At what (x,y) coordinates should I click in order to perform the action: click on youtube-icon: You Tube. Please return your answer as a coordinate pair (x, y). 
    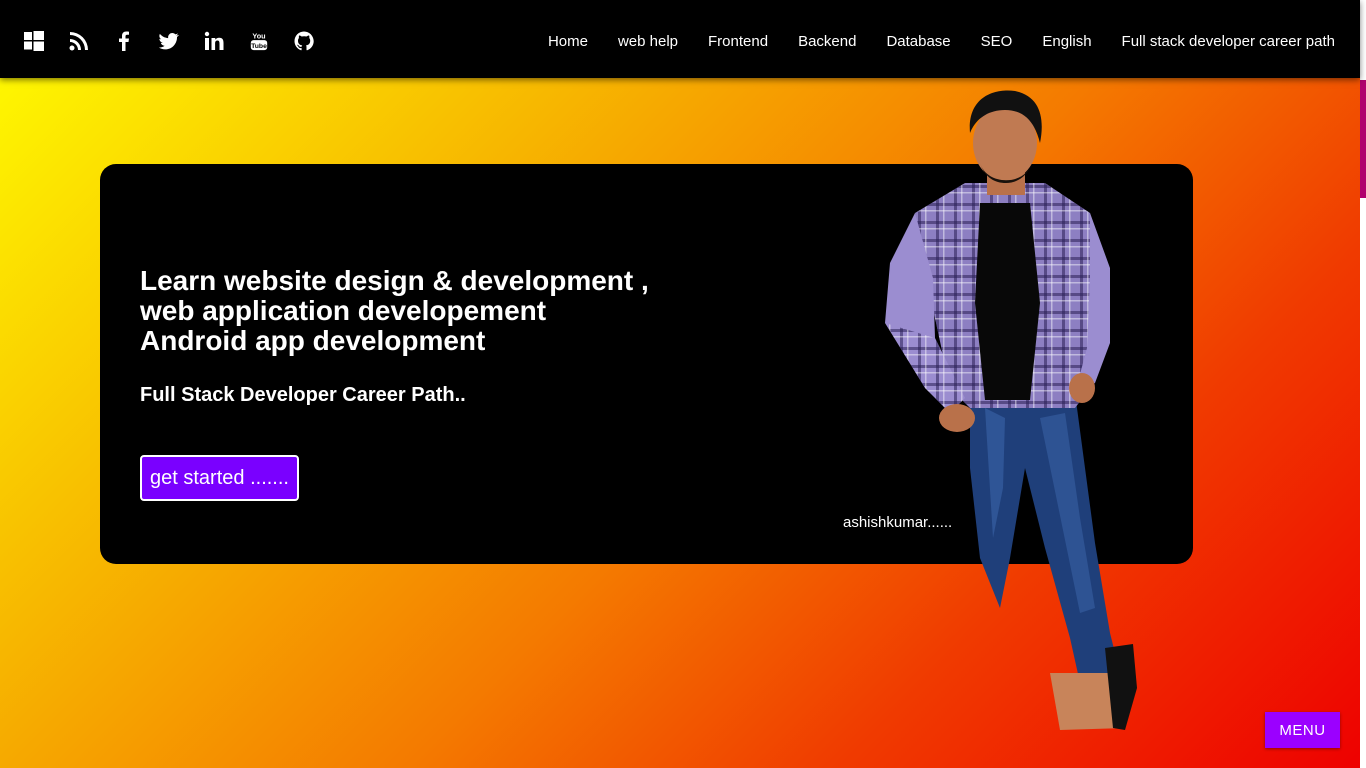
    Looking at the image, I should click on (259, 41).